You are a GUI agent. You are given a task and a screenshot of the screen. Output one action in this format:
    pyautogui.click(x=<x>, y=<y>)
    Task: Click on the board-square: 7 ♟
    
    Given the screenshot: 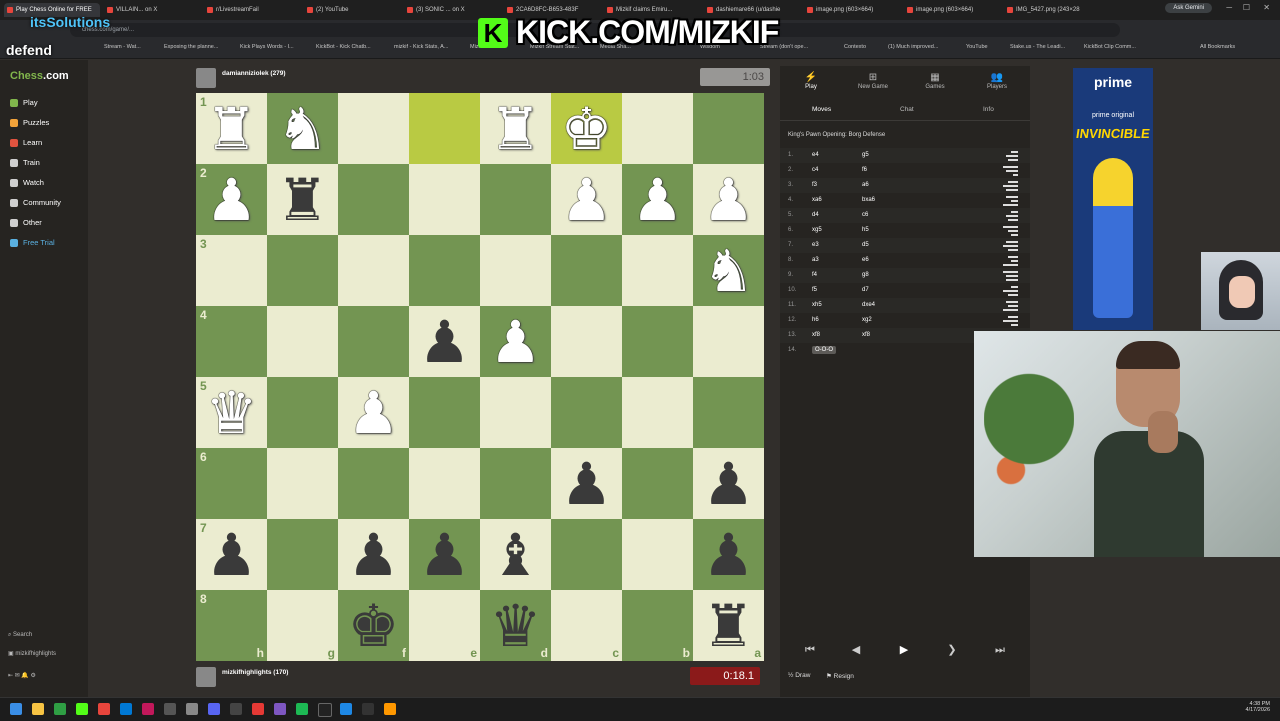 What is the action you would take?
    pyautogui.click(x=231, y=554)
    